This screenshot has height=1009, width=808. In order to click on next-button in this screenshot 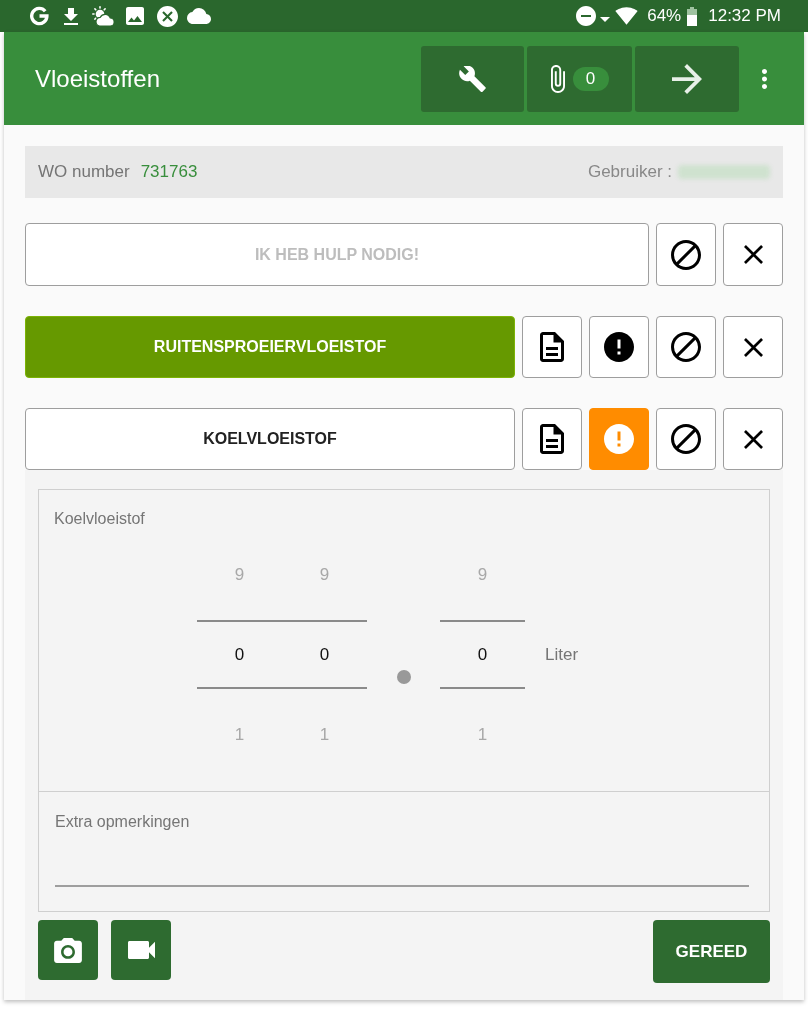, I will do `click(687, 78)`.